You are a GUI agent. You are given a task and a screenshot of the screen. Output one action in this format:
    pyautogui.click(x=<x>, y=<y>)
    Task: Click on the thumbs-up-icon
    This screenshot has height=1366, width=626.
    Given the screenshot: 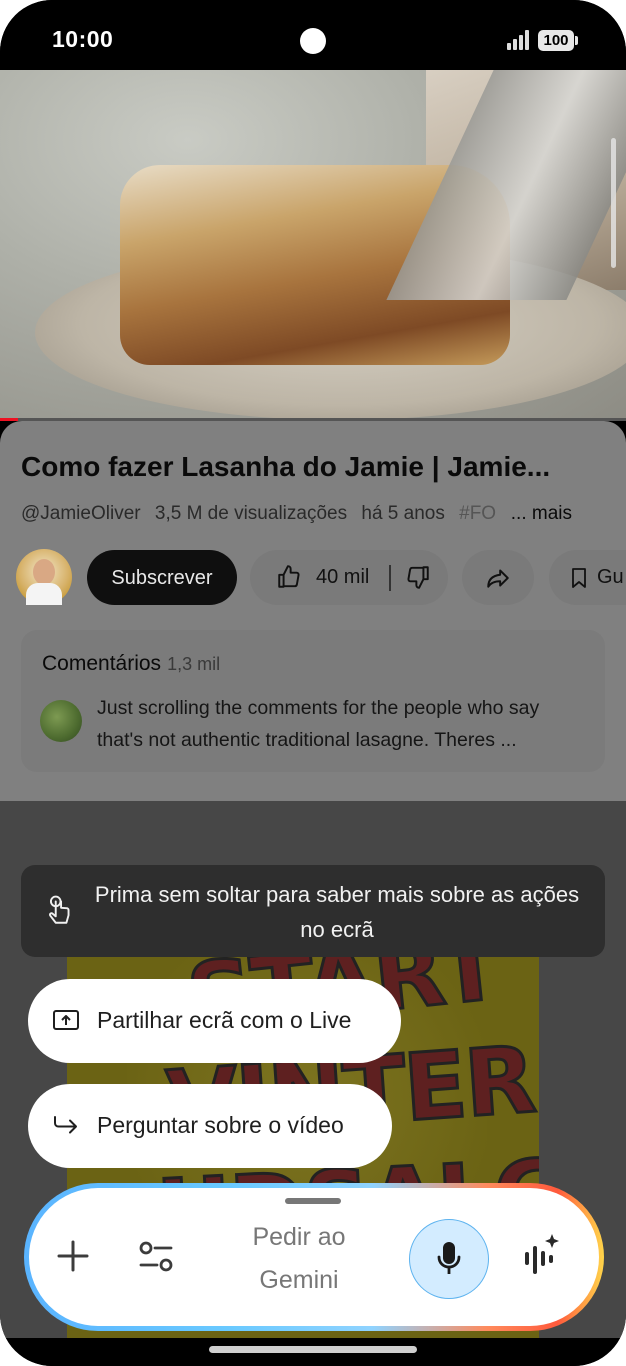 What is the action you would take?
    pyautogui.click(x=289, y=580)
    